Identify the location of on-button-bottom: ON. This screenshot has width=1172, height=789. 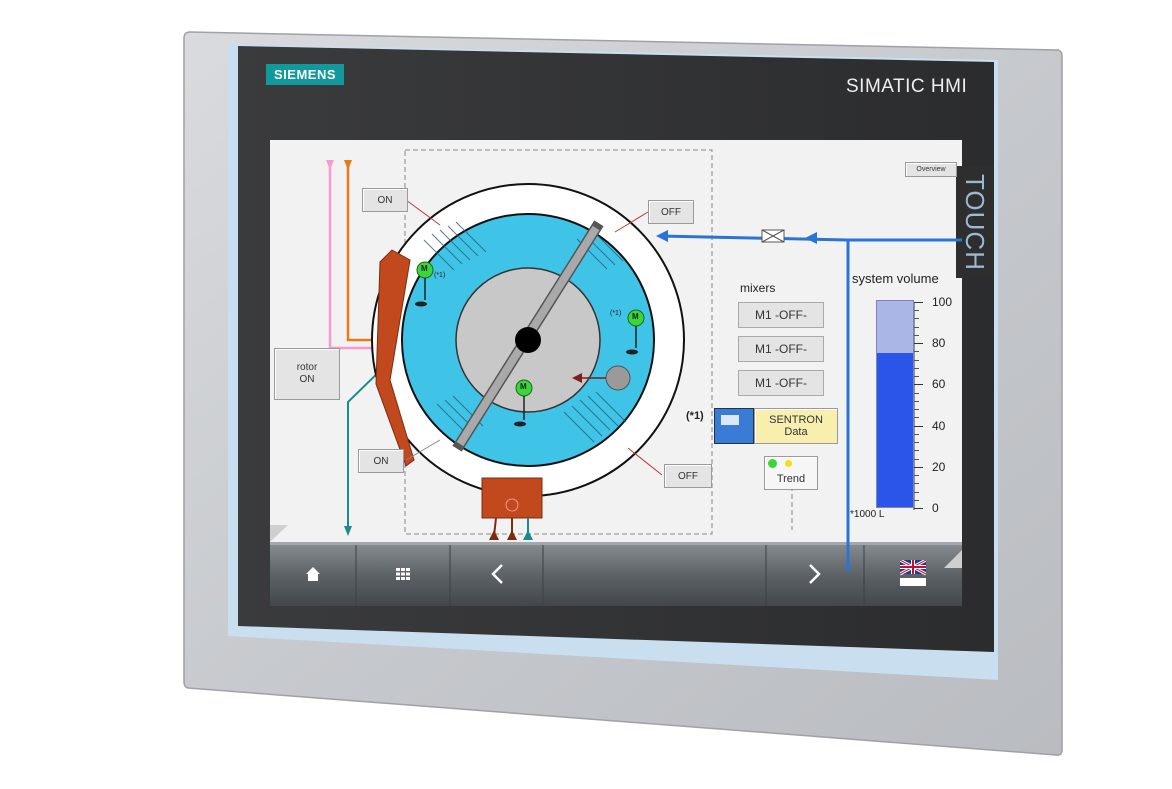
(381, 461).